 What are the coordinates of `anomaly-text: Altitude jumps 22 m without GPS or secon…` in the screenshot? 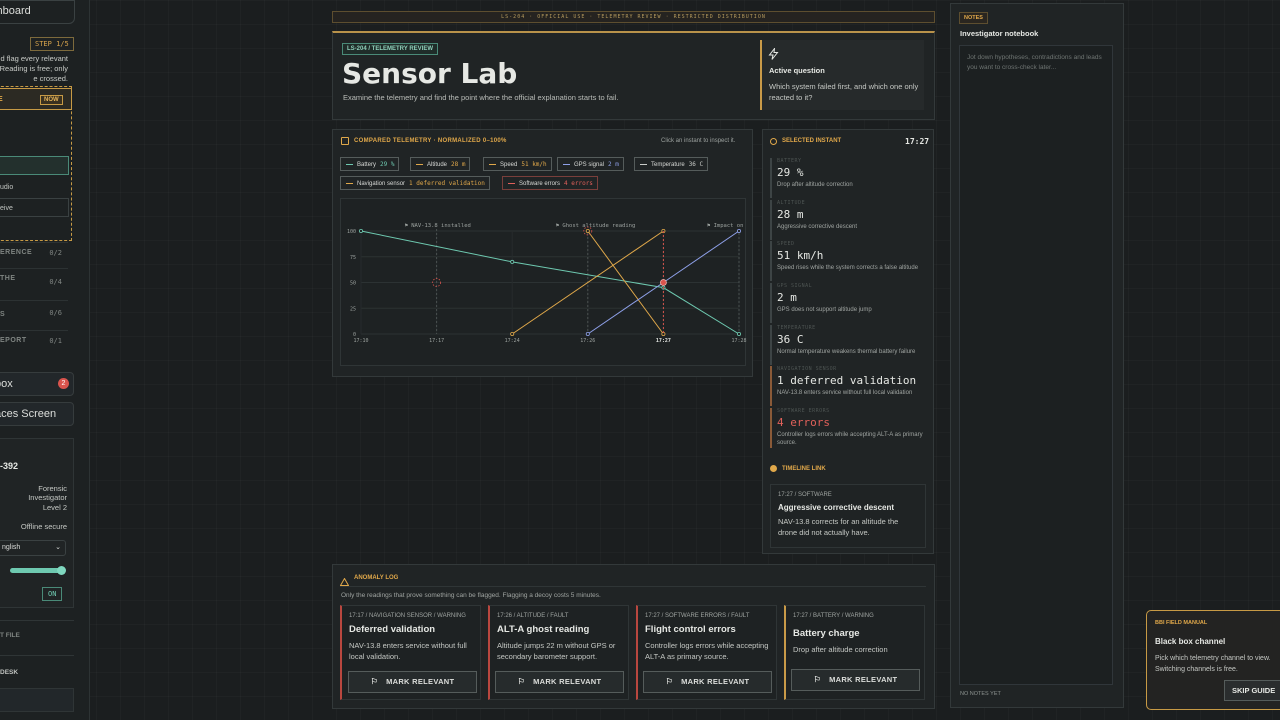 It's located at (556, 651).